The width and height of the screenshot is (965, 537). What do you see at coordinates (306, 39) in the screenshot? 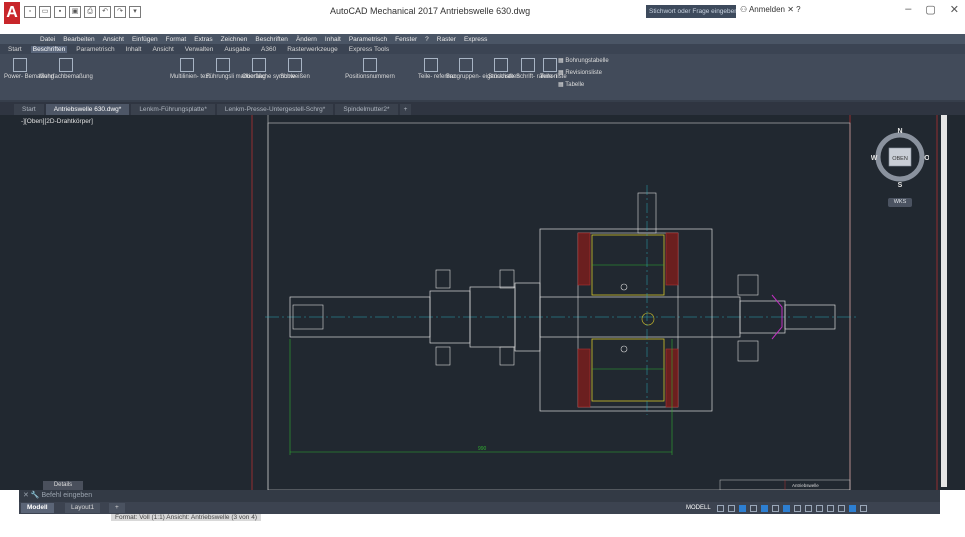
I see `menu-item: Ändern` at bounding box center [306, 39].